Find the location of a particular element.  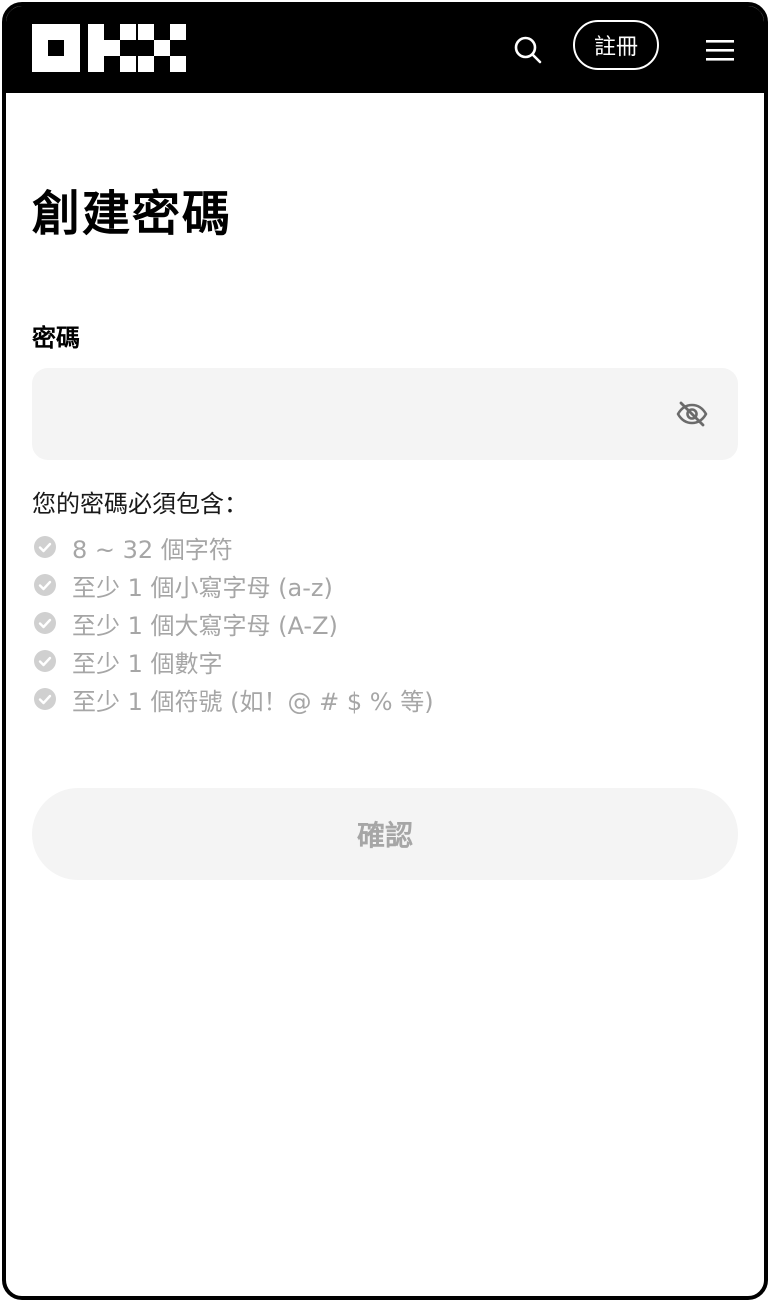

menu-button is located at coordinates (720, 50).